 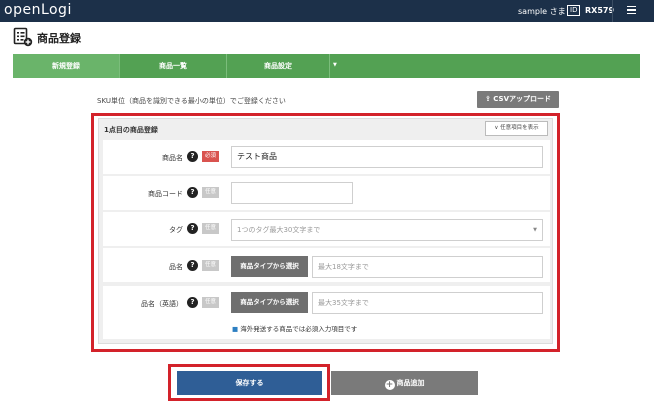 I want to click on id-badge: ID, so click(x=574, y=10).